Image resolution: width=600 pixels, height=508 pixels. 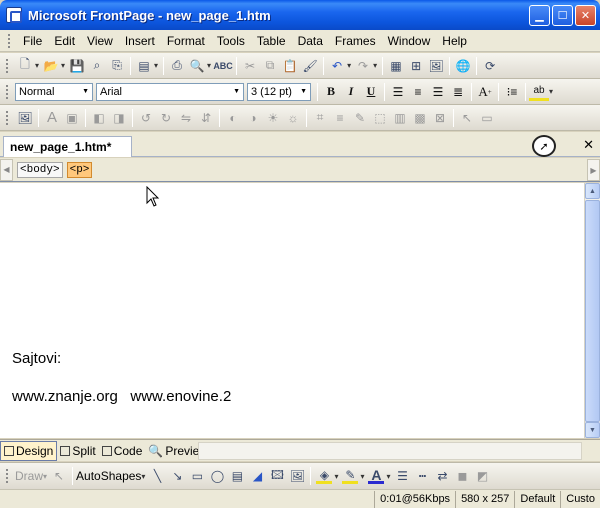 I want to click on fill-color-icon: ◈, so click(x=324, y=476).